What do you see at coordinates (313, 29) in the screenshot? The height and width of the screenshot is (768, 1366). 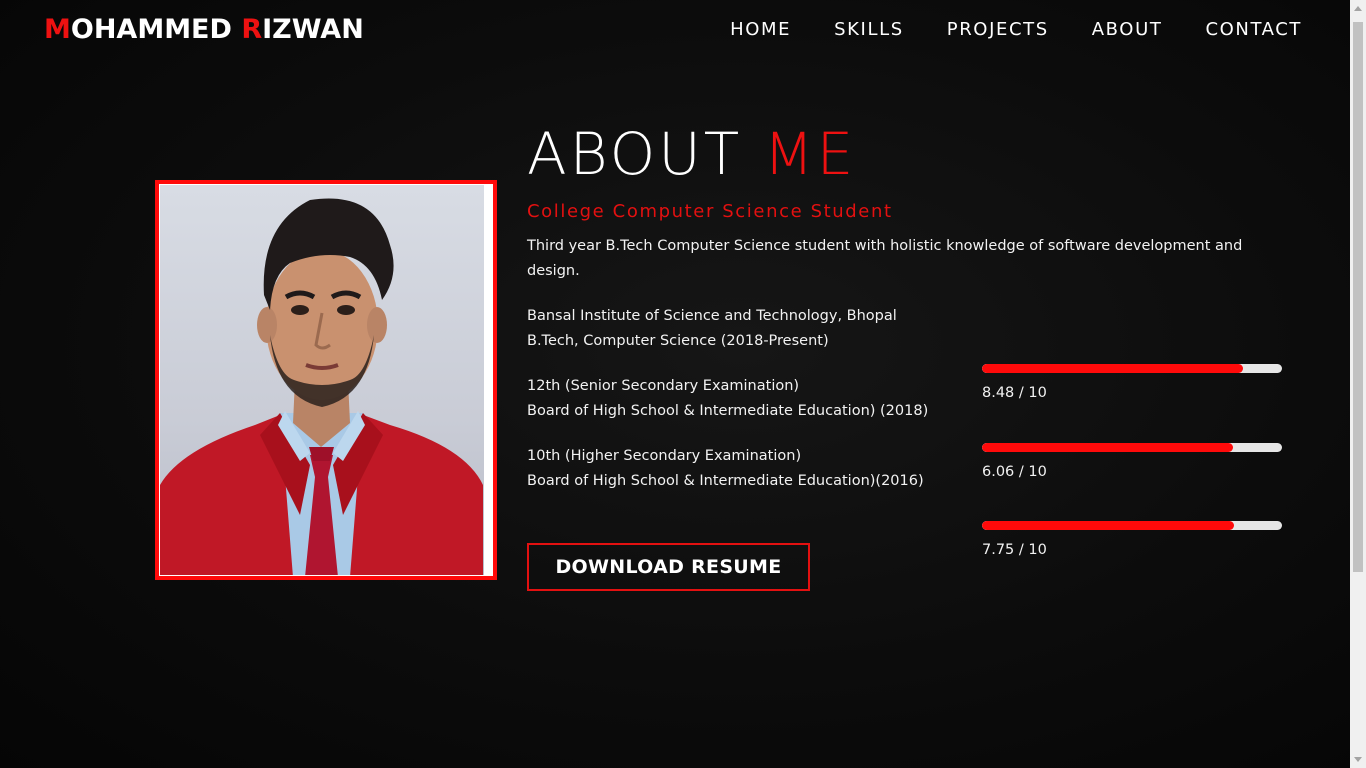 I see `logo-last-name: IZWAN` at bounding box center [313, 29].